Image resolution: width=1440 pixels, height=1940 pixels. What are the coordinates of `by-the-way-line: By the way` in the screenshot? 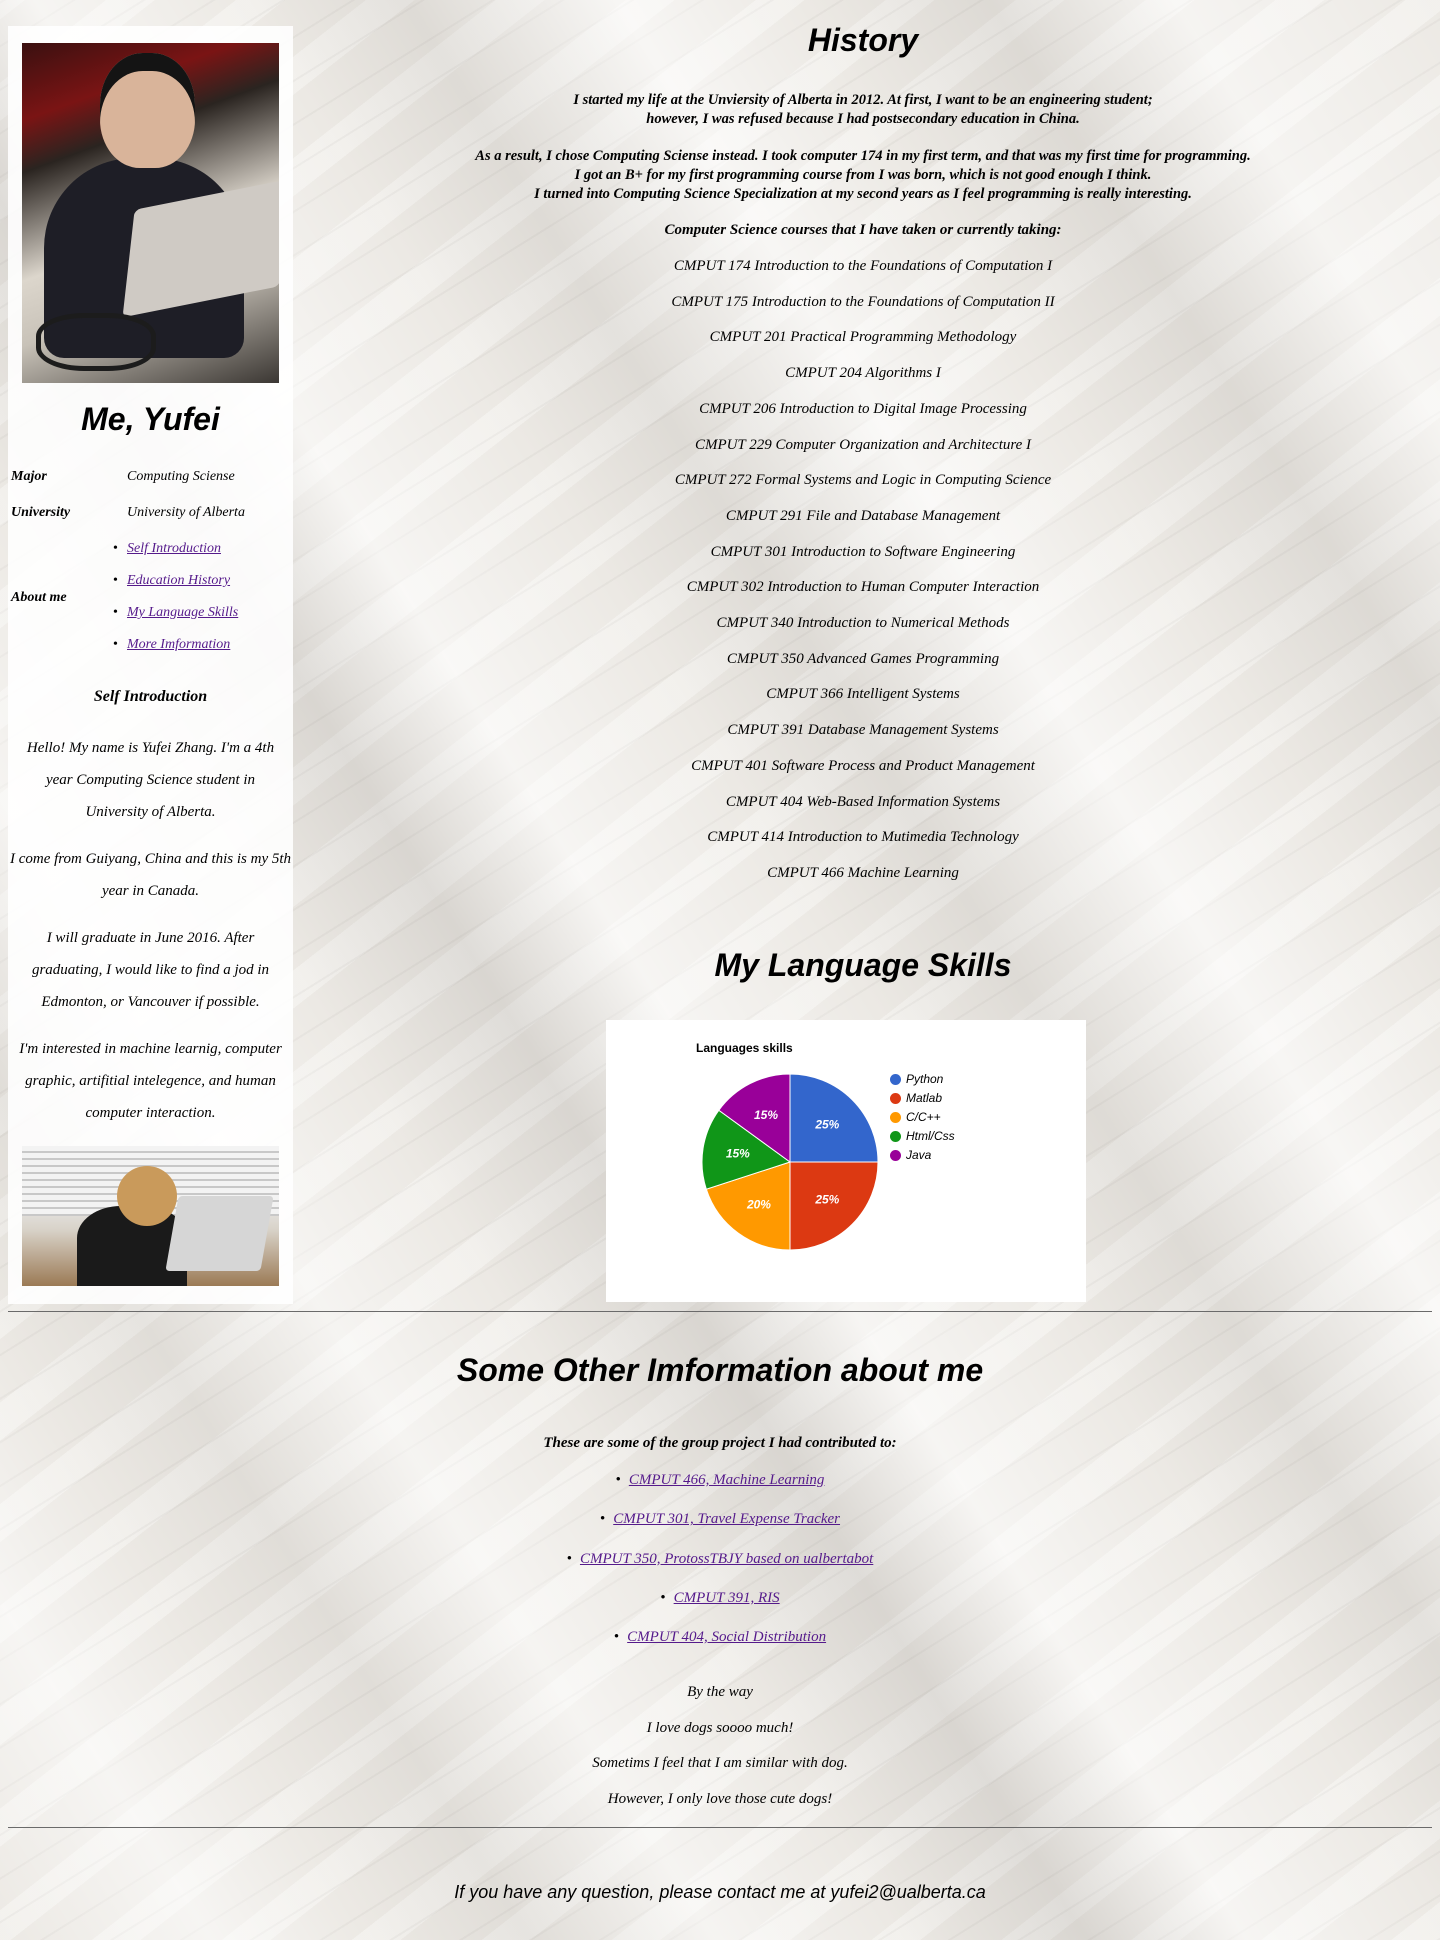 It's located at (720, 1692).